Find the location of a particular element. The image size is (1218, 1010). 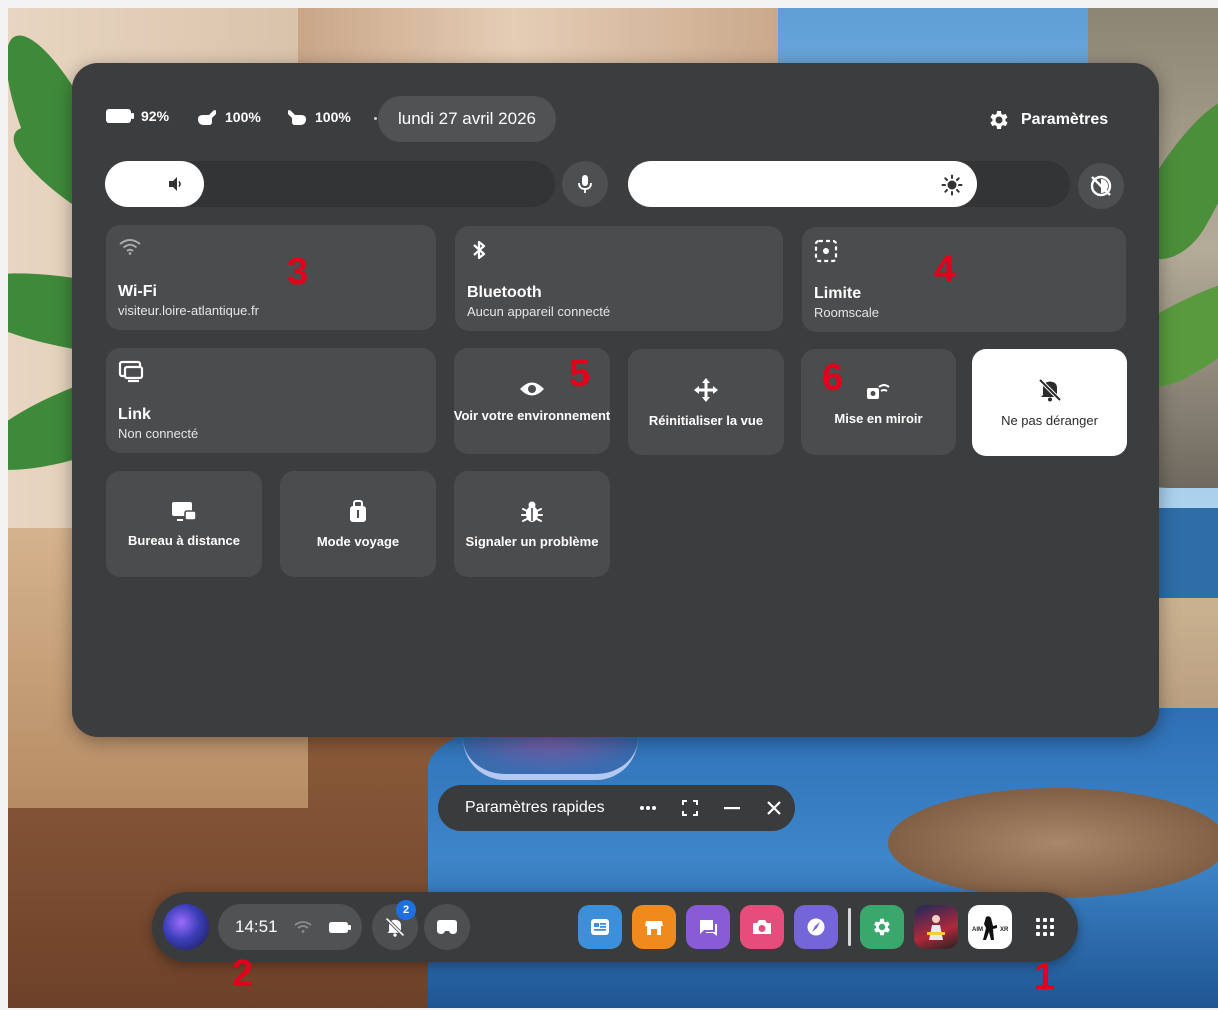

annotation-marker-4: 4 is located at coordinates (945, 270).